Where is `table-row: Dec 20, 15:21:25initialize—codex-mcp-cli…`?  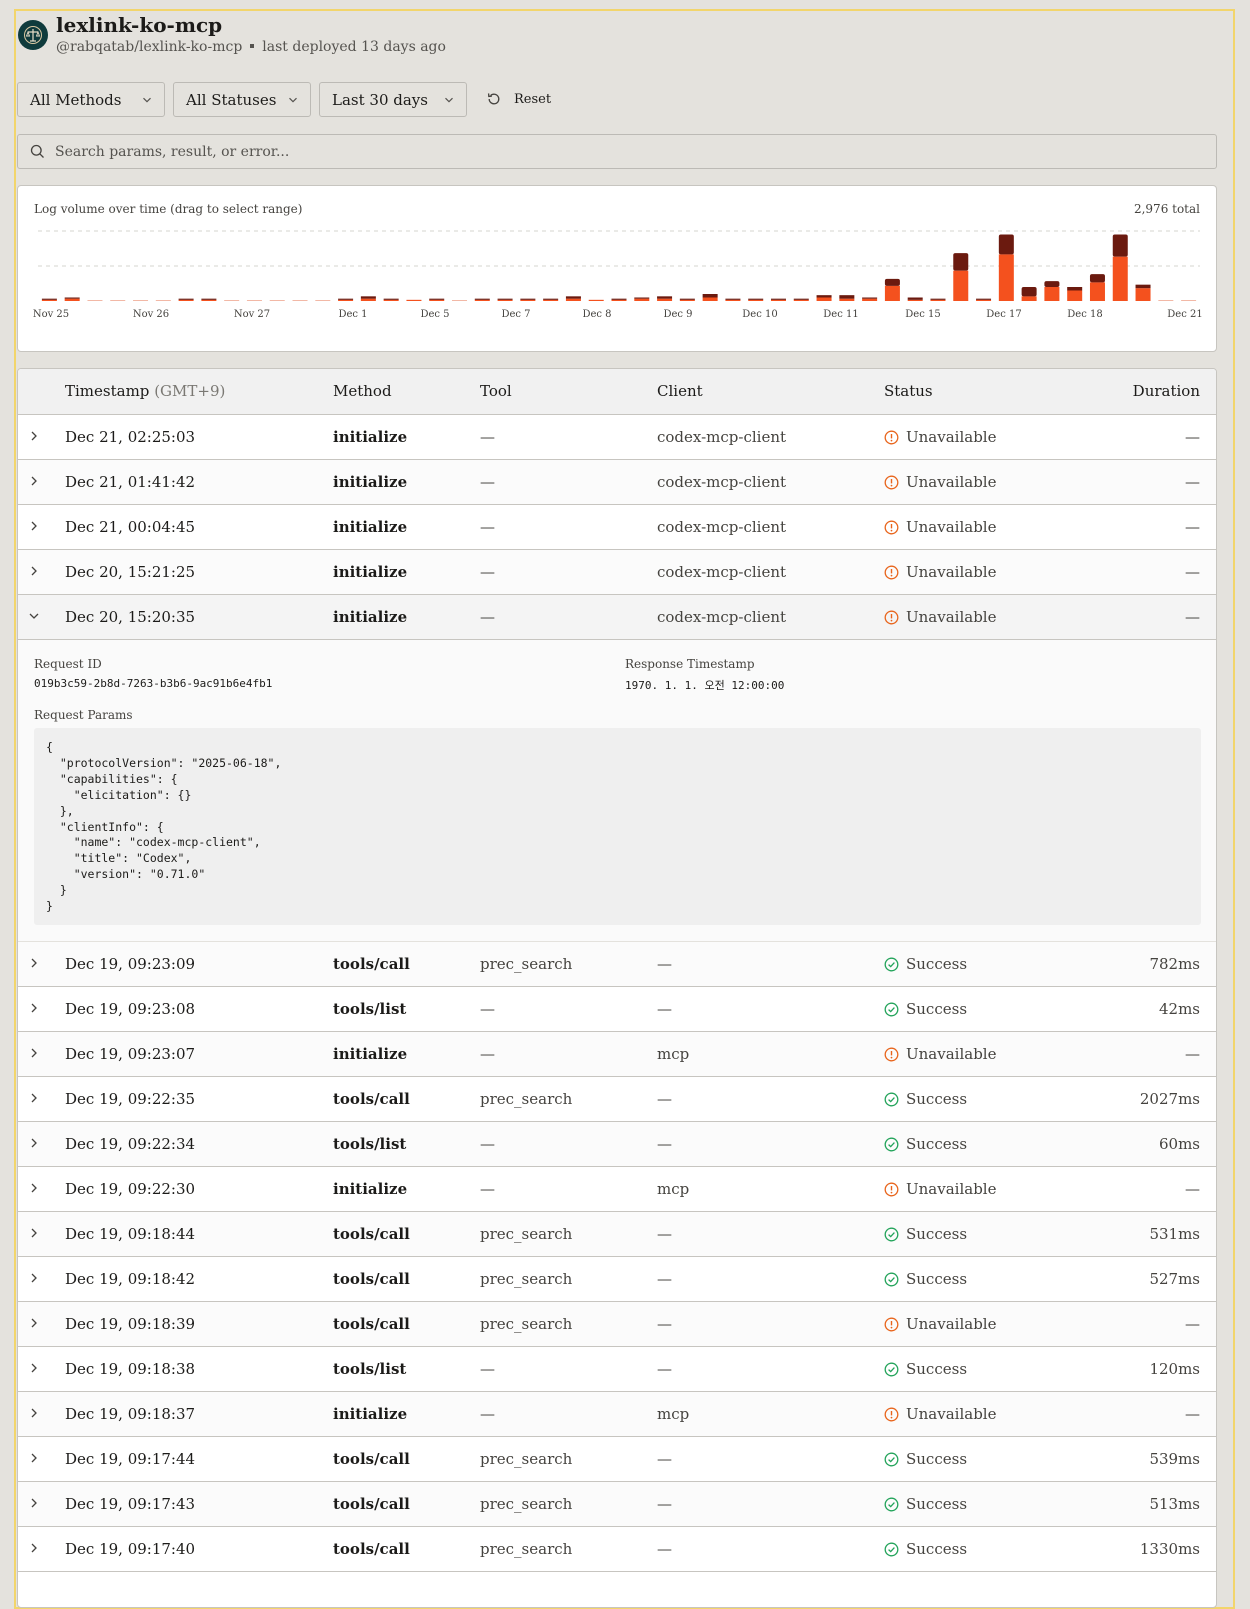
table-row: Dec 20, 15:21:25initialize—codex-mcp-cli… is located at coordinates (617, 572).